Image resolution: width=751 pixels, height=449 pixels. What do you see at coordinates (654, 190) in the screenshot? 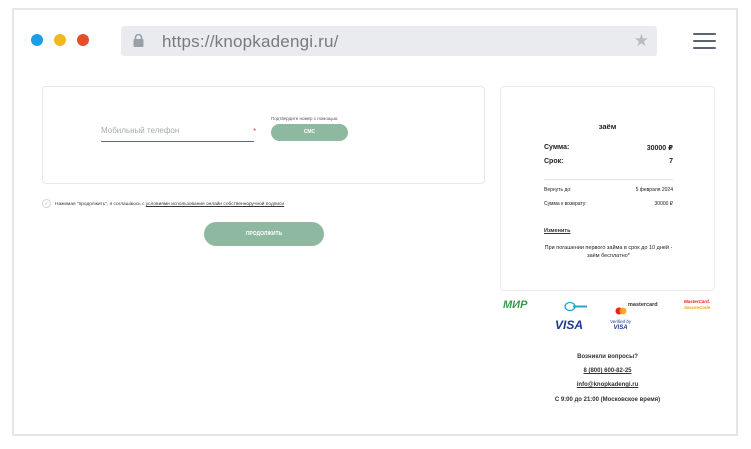
I see `return-date-value: 5 февраля 2024` at bounding box center [654, 190].